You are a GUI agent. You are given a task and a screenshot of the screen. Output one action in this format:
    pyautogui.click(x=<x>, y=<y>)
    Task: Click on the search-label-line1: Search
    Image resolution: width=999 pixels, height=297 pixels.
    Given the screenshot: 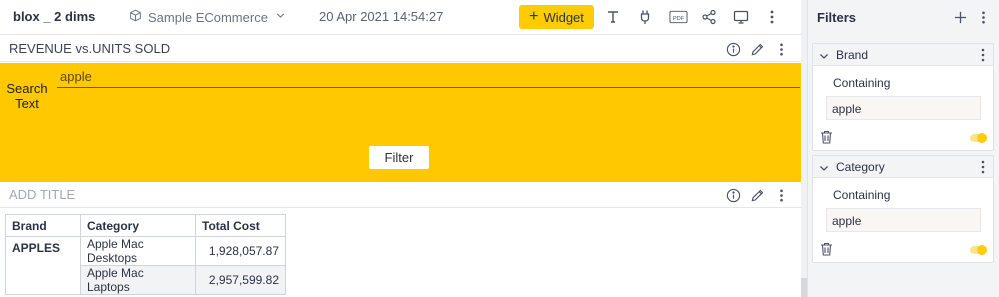 What is the action you would take?
    pyautogui.click(x=27, y=88)
    